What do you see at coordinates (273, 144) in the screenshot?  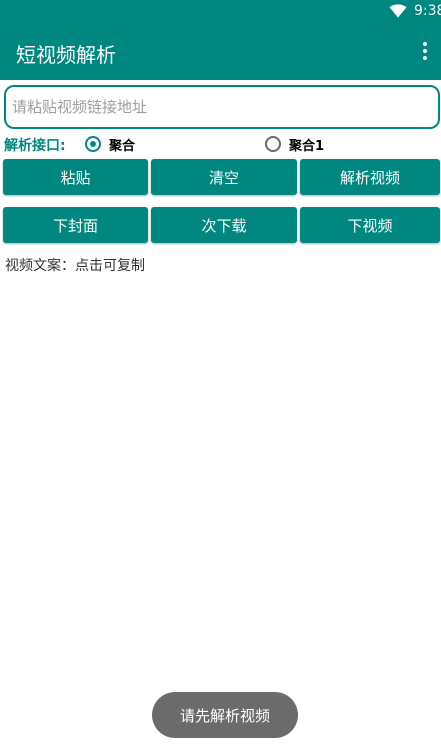 I see `radio-unchecked-icon` at bounding box center [273, 144].